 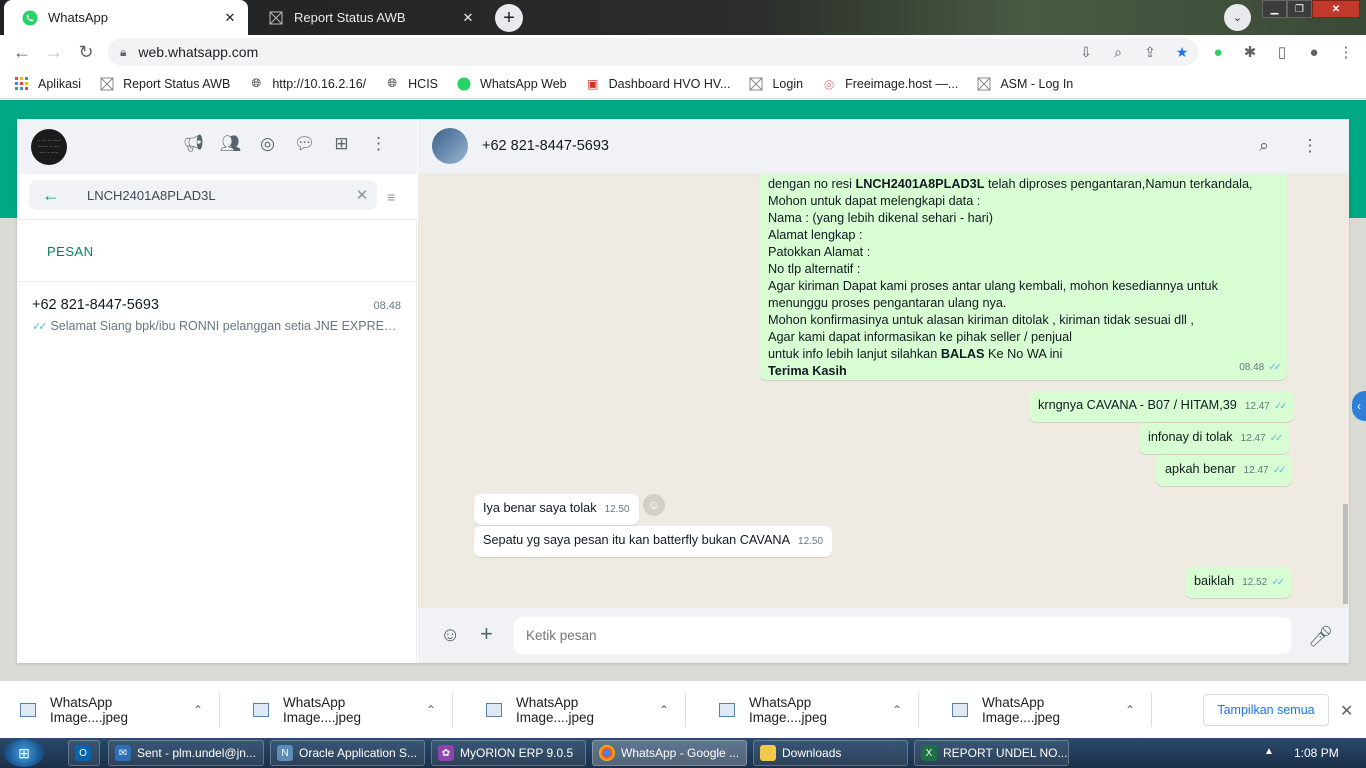 I want to click on bookmark-asm-login: ASM - Log In, so click(x=1024, y=84).